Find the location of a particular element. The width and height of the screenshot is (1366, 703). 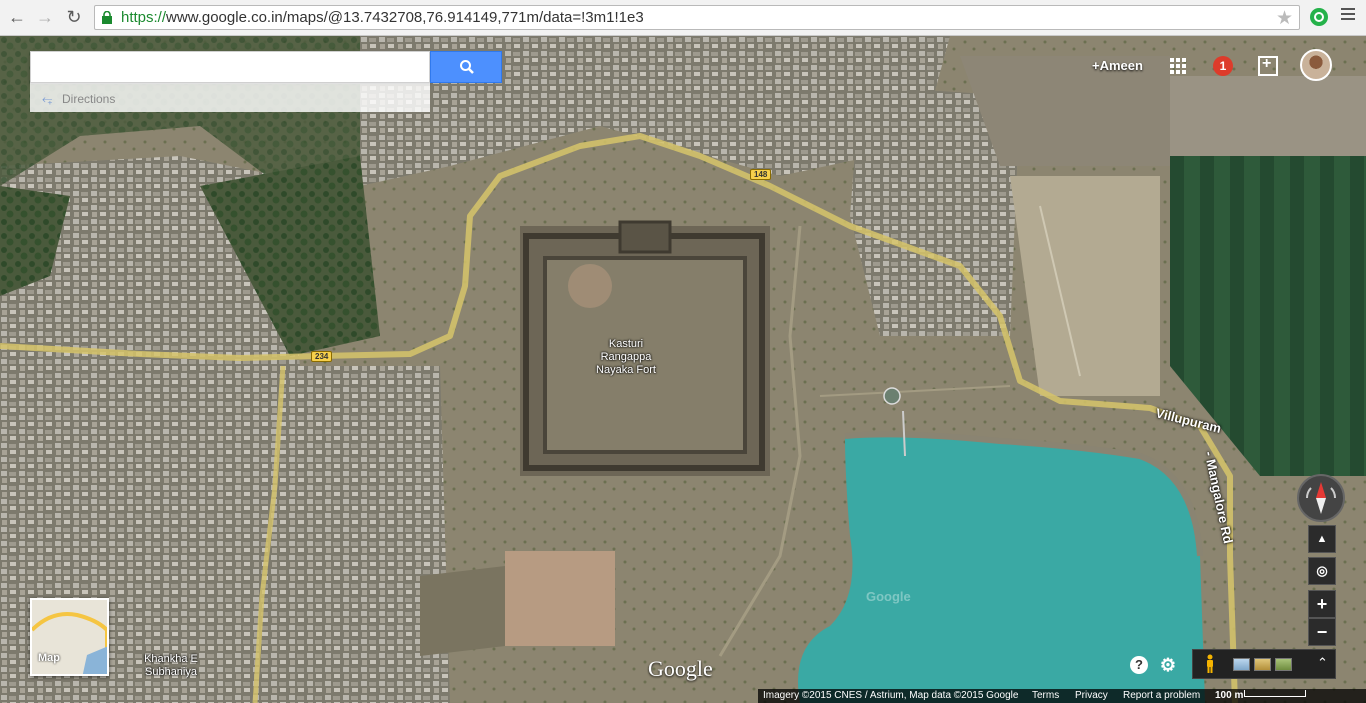

report-problem-link: Report a problem is located at coordinates (1161, 695).